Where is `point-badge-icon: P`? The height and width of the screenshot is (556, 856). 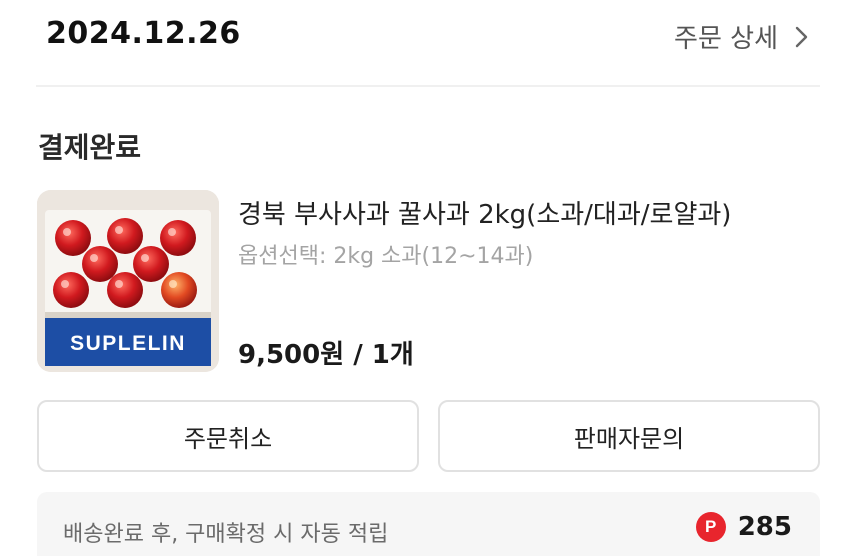
point-badge-icon: P is located at coordinates (710, 527).